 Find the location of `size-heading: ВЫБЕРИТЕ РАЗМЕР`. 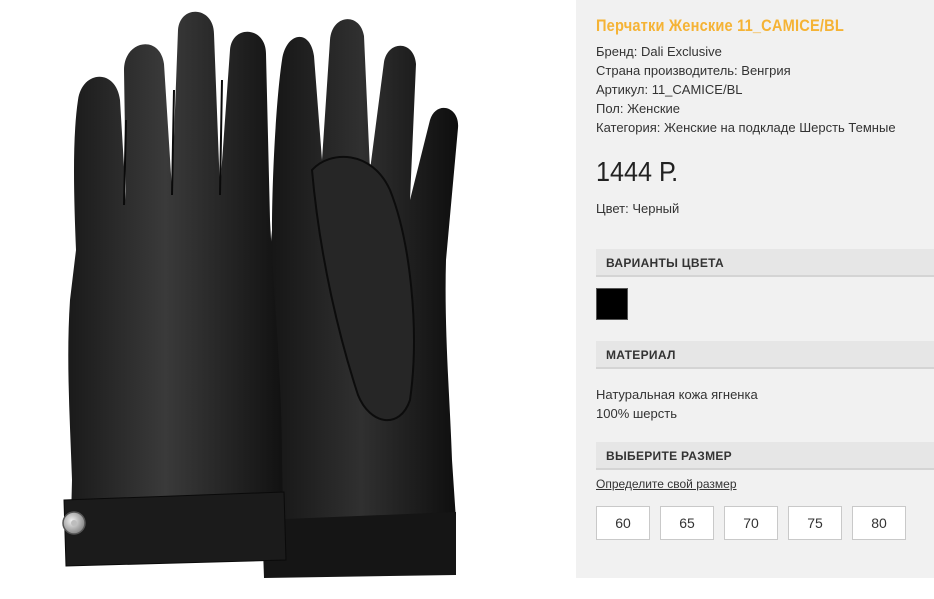

size-heading: ВЫБЕРИТЕ РАЗМЕР is located at coordinates (669, 456).